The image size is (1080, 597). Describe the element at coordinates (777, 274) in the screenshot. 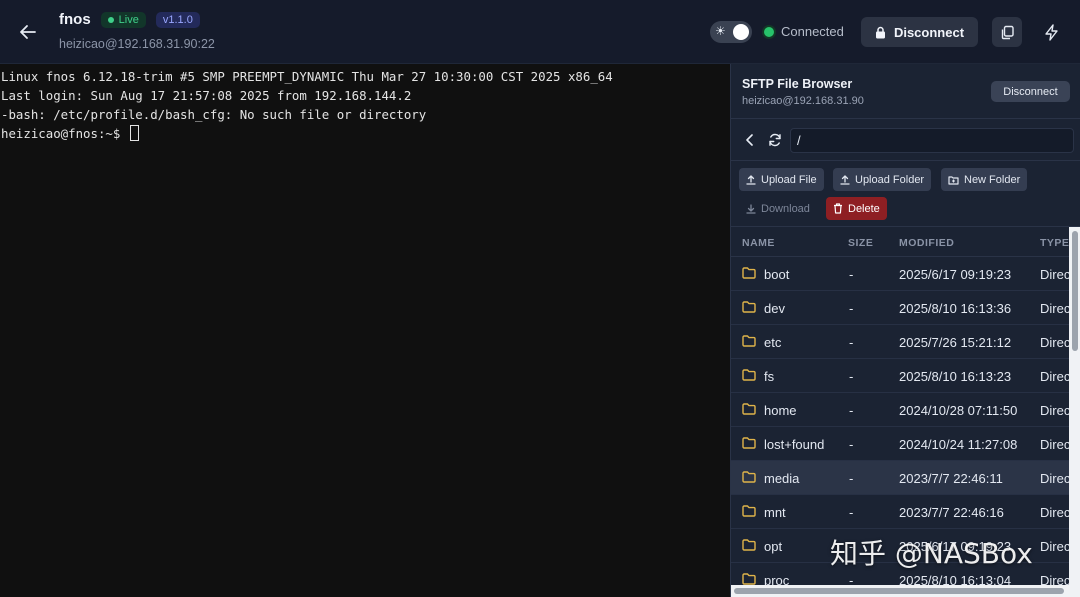

I see `file-name: boot` at that location.